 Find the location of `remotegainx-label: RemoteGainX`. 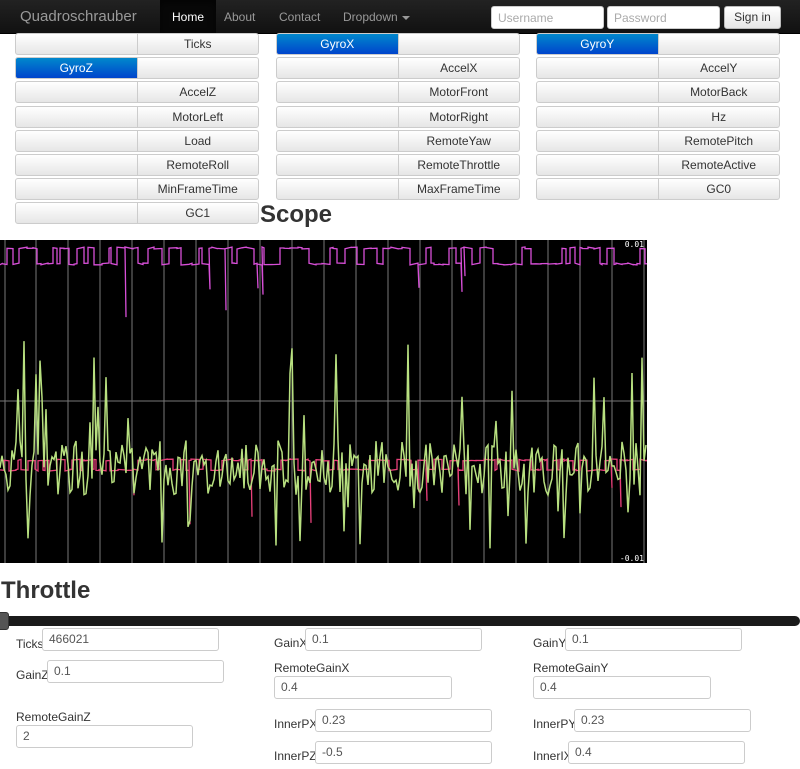

remotegainx-label: RemoteGainX is located at coordinates (312, 668).